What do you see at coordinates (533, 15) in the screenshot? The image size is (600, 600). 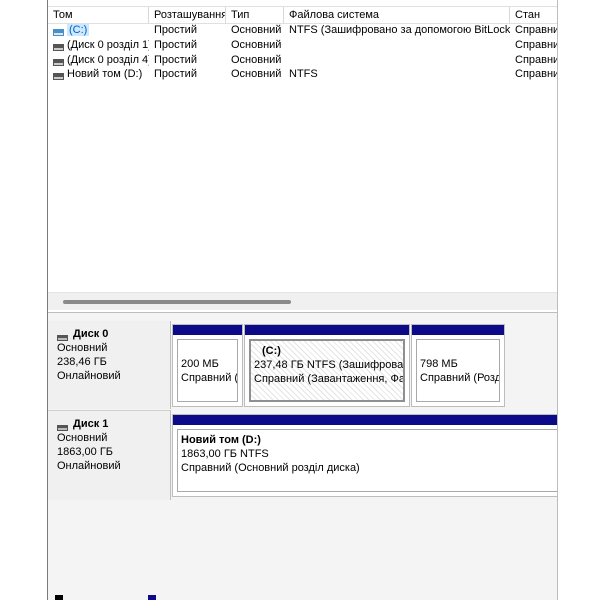 I see `column-header-status: Стан` at bounding box center [533, 15].